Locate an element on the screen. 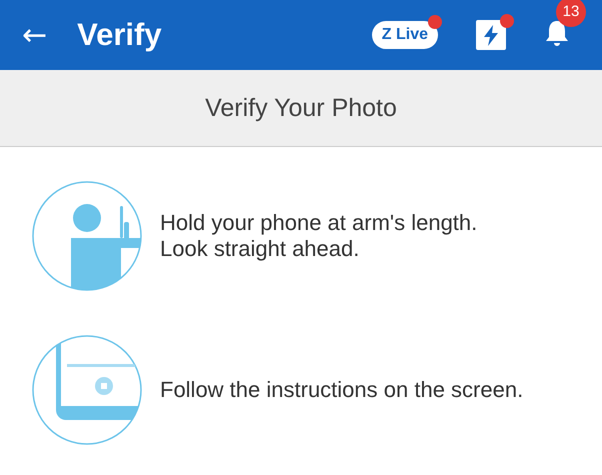  live-button: Z Live is located at coordinates (405, 35).